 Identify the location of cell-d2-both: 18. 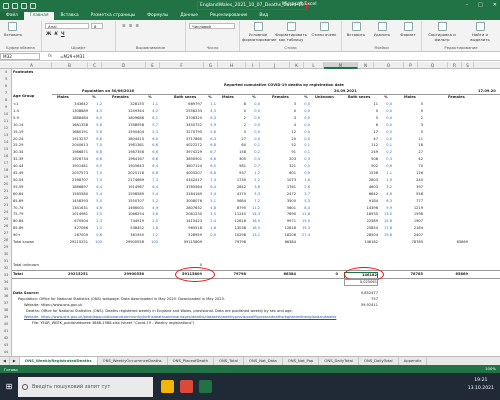
(410, 145).